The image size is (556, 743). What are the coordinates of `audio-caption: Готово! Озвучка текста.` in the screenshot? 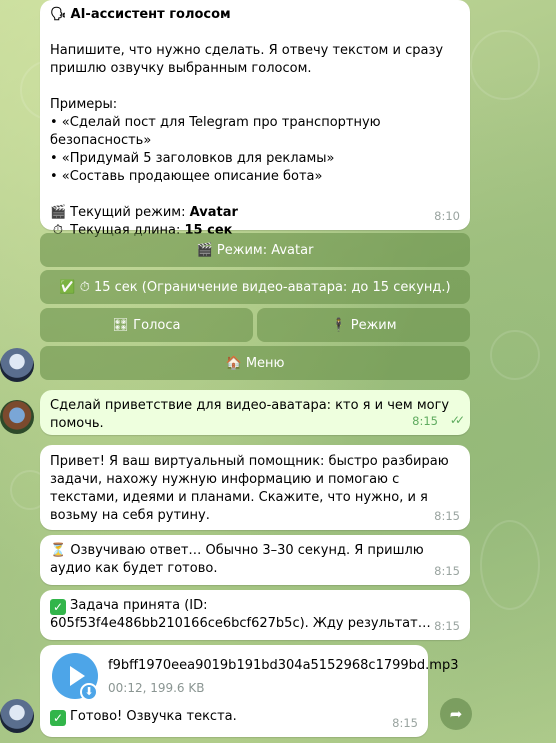 It's located at (153, 716).